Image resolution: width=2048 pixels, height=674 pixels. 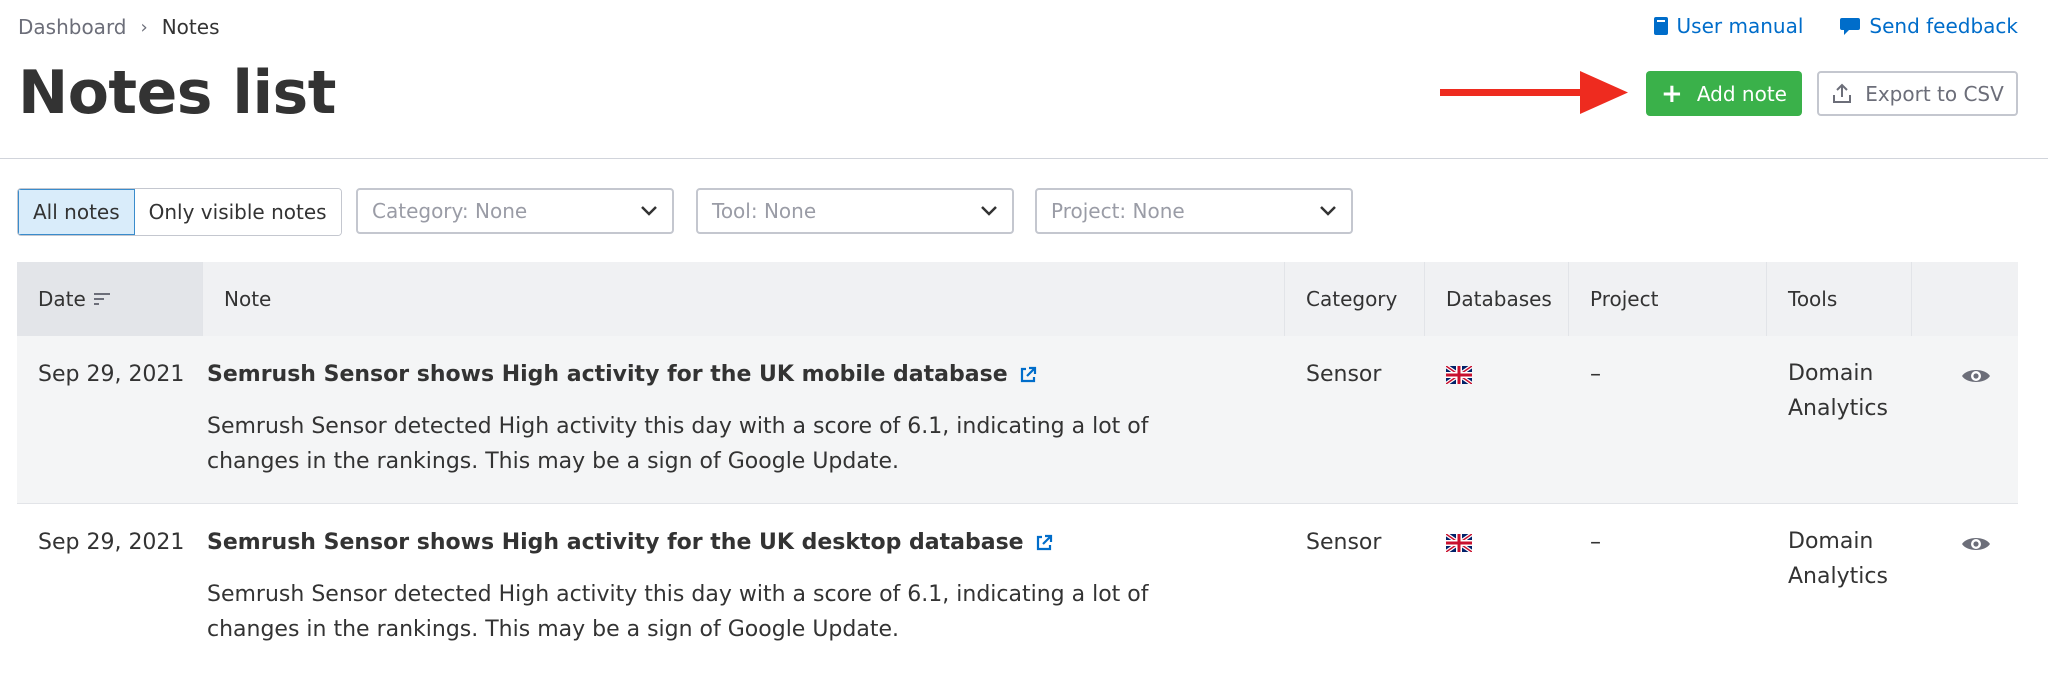 I want to click on all-notes-option: All notes, so click(x=76, y=212).